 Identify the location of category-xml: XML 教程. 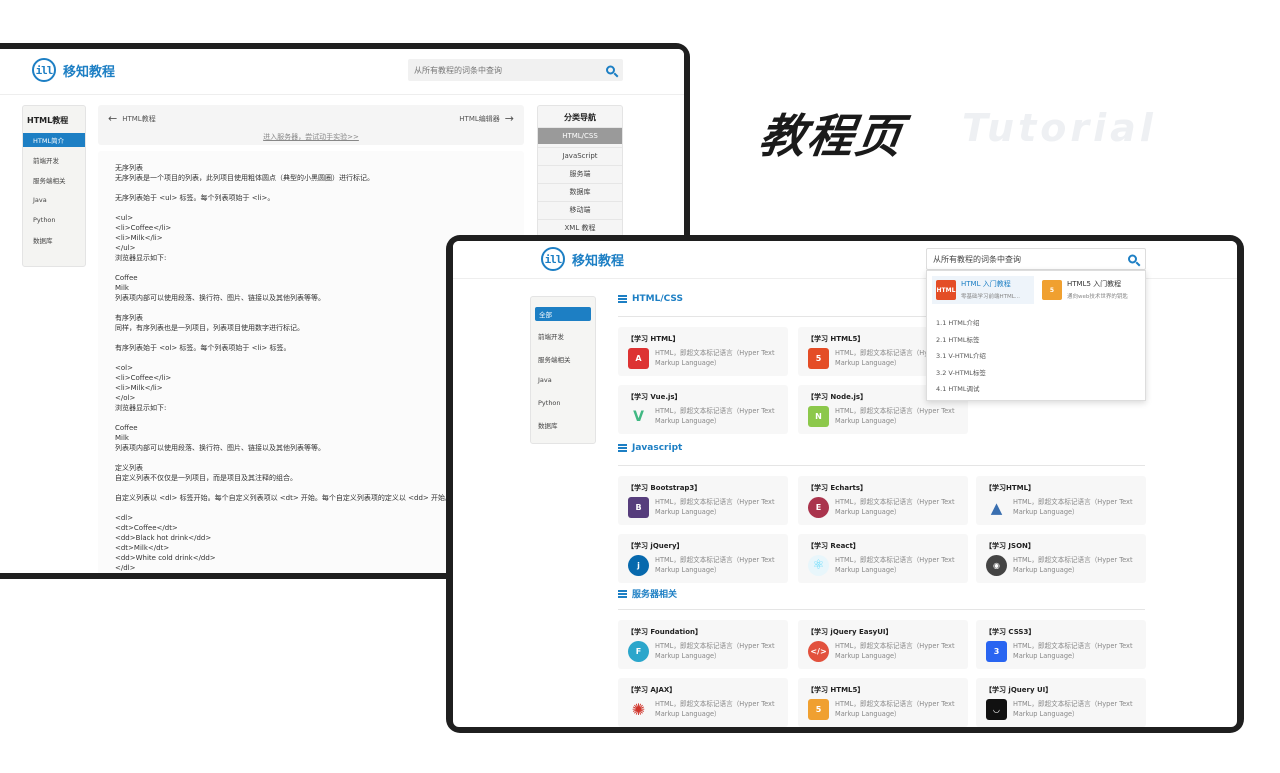
(580, 227).